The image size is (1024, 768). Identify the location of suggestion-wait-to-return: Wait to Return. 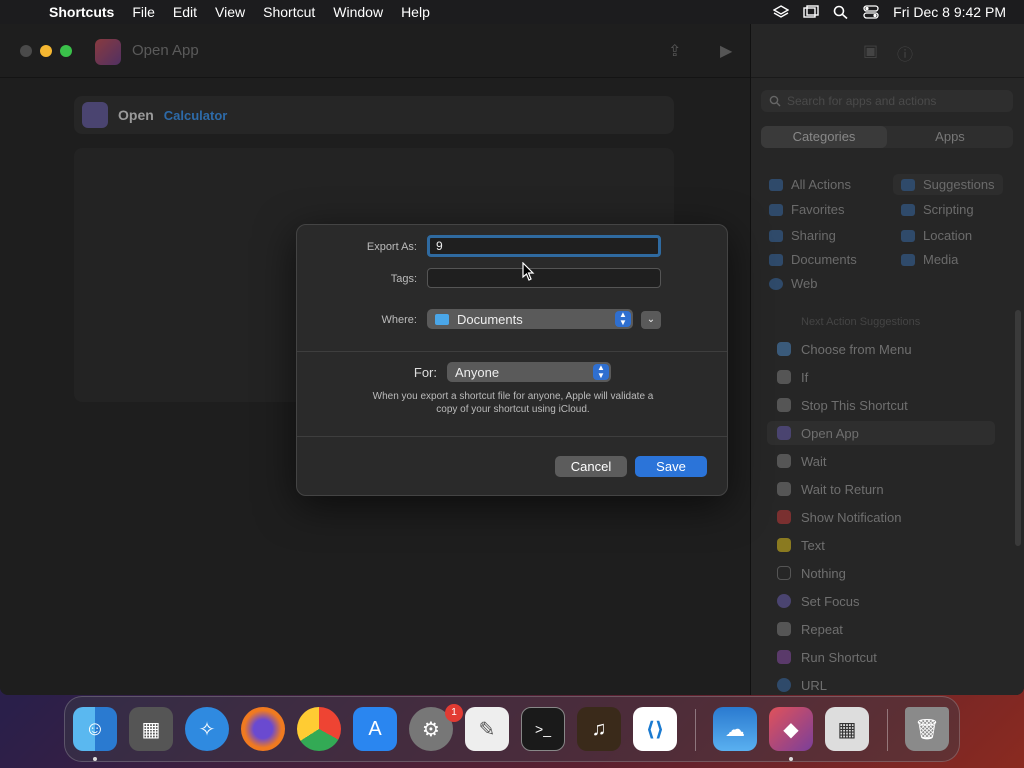
(881, 489).